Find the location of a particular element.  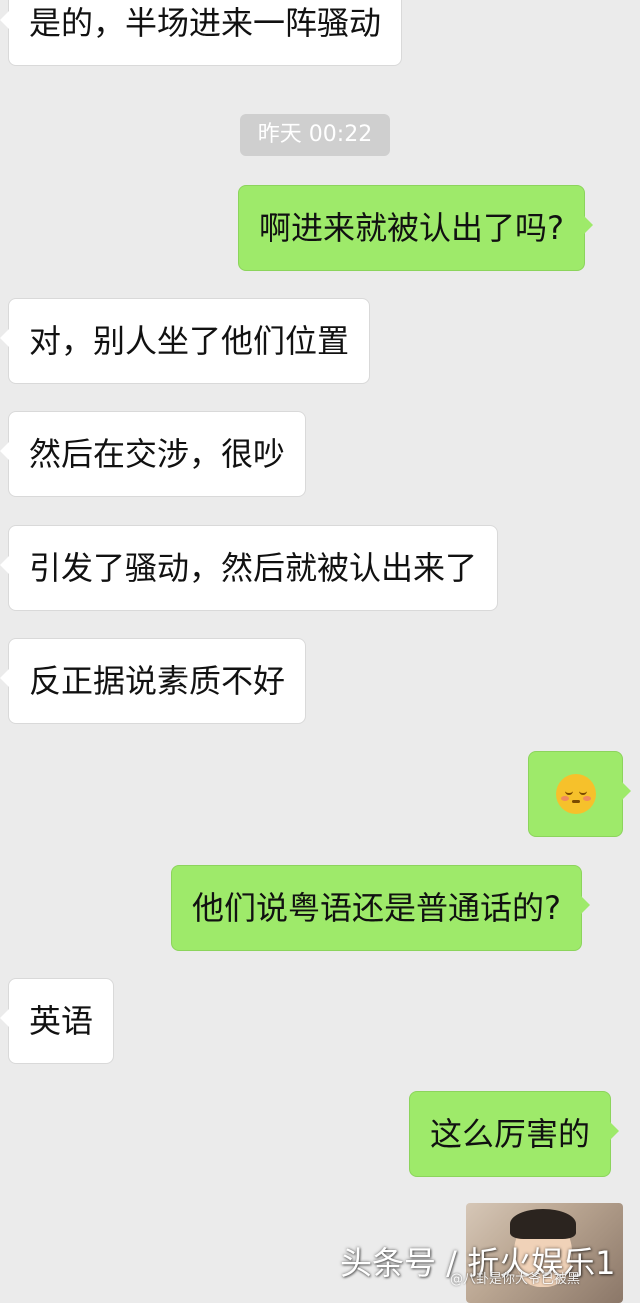

message-bubble-received: 对，别人坐了他们位置 is located at coordinates (185, 341).